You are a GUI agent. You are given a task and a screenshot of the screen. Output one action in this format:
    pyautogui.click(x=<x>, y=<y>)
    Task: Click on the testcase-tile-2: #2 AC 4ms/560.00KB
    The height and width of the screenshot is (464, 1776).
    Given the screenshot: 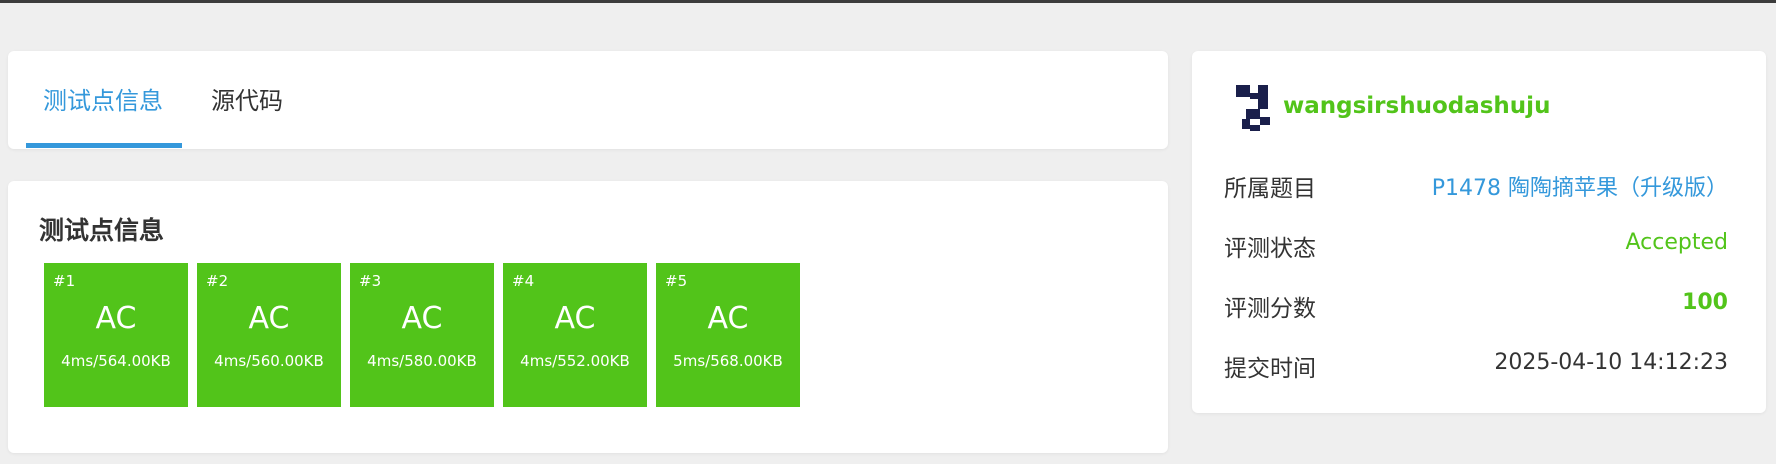 What is the action you would take?
    pyautogui.click(x=269, y=335)
    